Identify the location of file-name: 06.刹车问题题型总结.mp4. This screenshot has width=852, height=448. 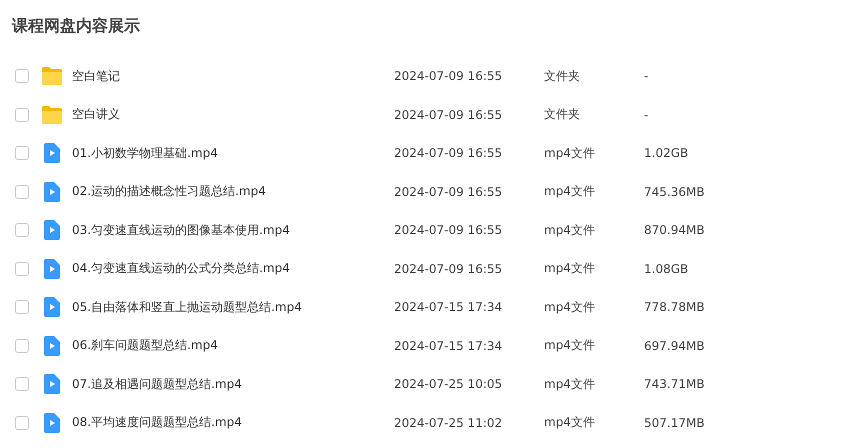
(233, 345).